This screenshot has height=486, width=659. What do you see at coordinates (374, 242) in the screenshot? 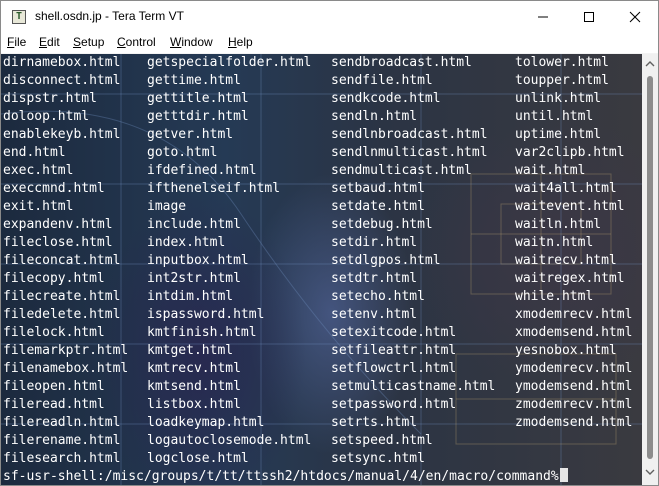
I see `filename-entry: setdir.html` at bounding box center [374, 242].